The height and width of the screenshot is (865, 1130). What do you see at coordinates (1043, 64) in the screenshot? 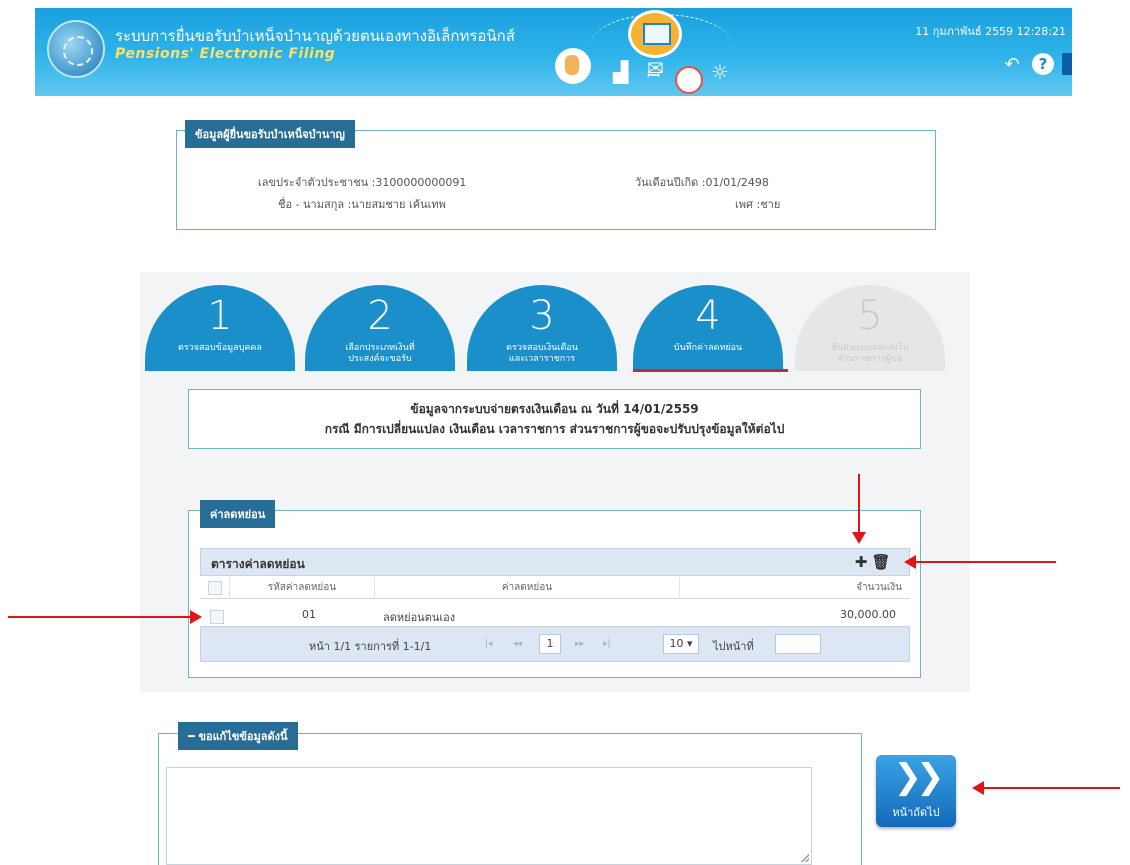
I see `help-icon: ?` at bounding box center [1043, 64].